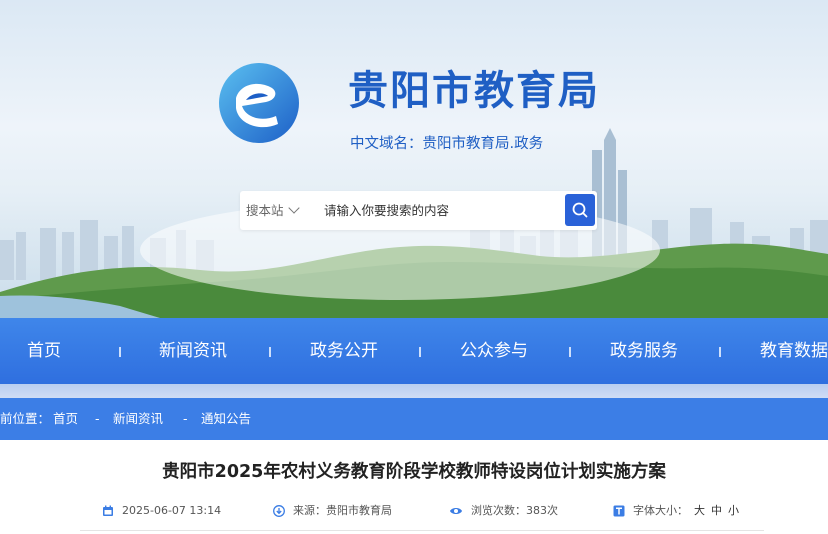 The width and height of the screenshot is (828, 534). I want to click on publish-date: 2025-06-07 13:14, so click(161, 511).